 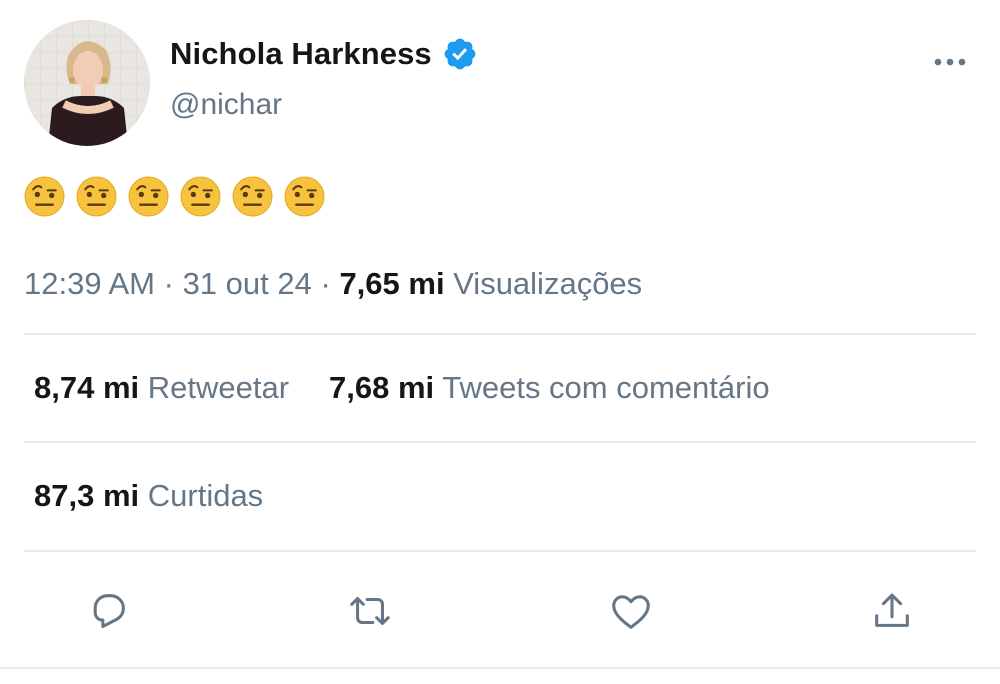 I want to click on reply-button, so click(x=109, y=611).